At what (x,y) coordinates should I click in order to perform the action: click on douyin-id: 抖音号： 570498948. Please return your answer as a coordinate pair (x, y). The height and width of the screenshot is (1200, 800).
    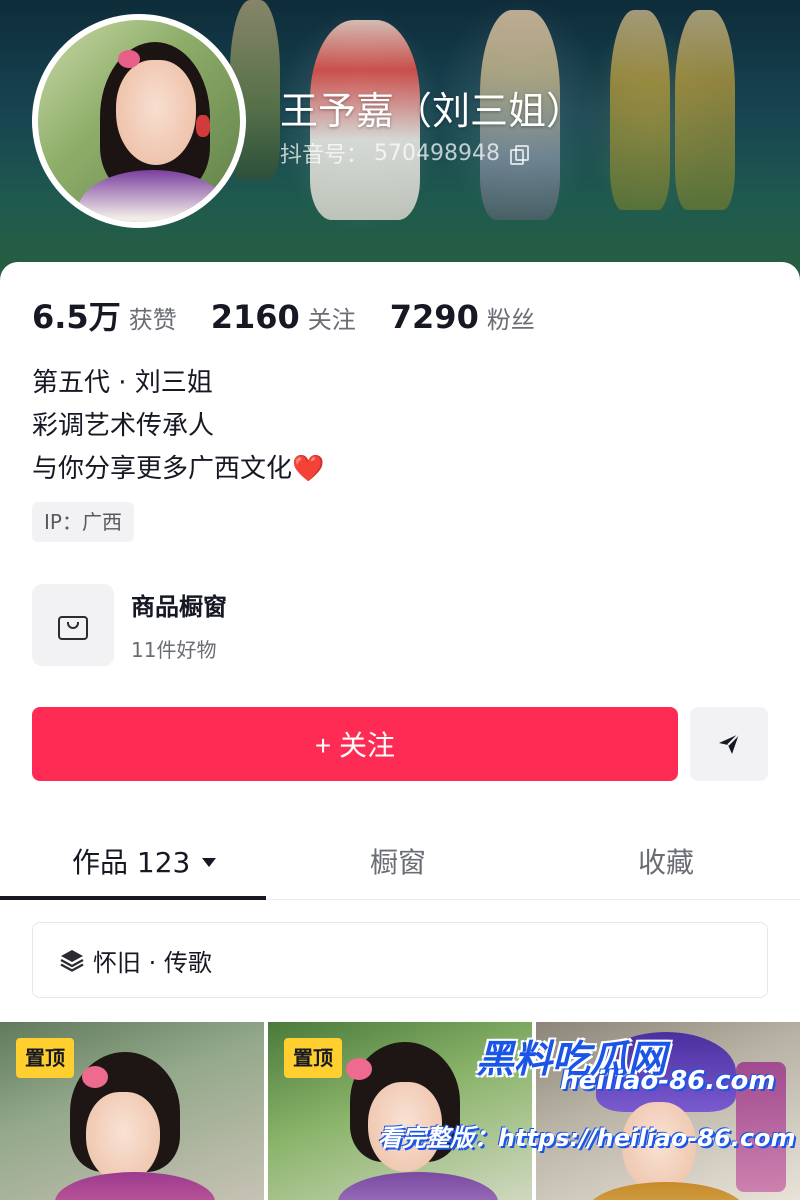
    Looking at the image, I should click on (404, 153).